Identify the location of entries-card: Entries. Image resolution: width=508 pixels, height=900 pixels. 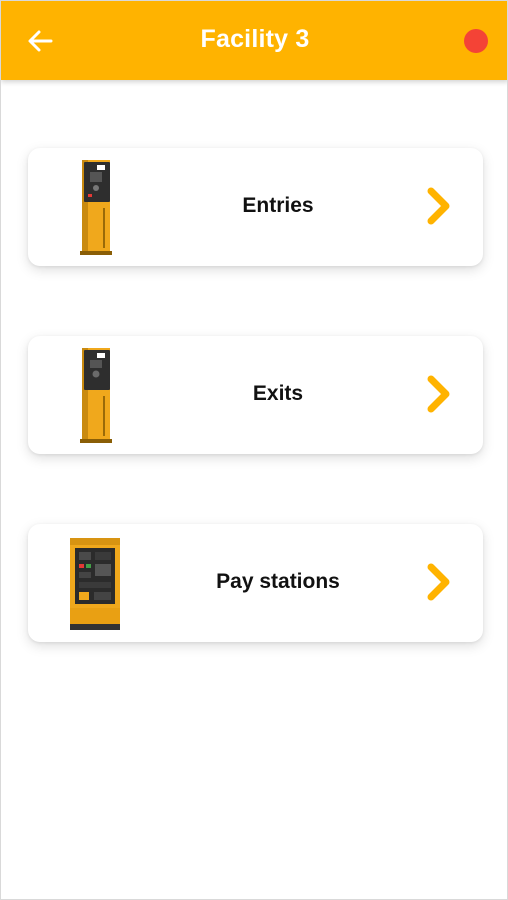
(255, 207).